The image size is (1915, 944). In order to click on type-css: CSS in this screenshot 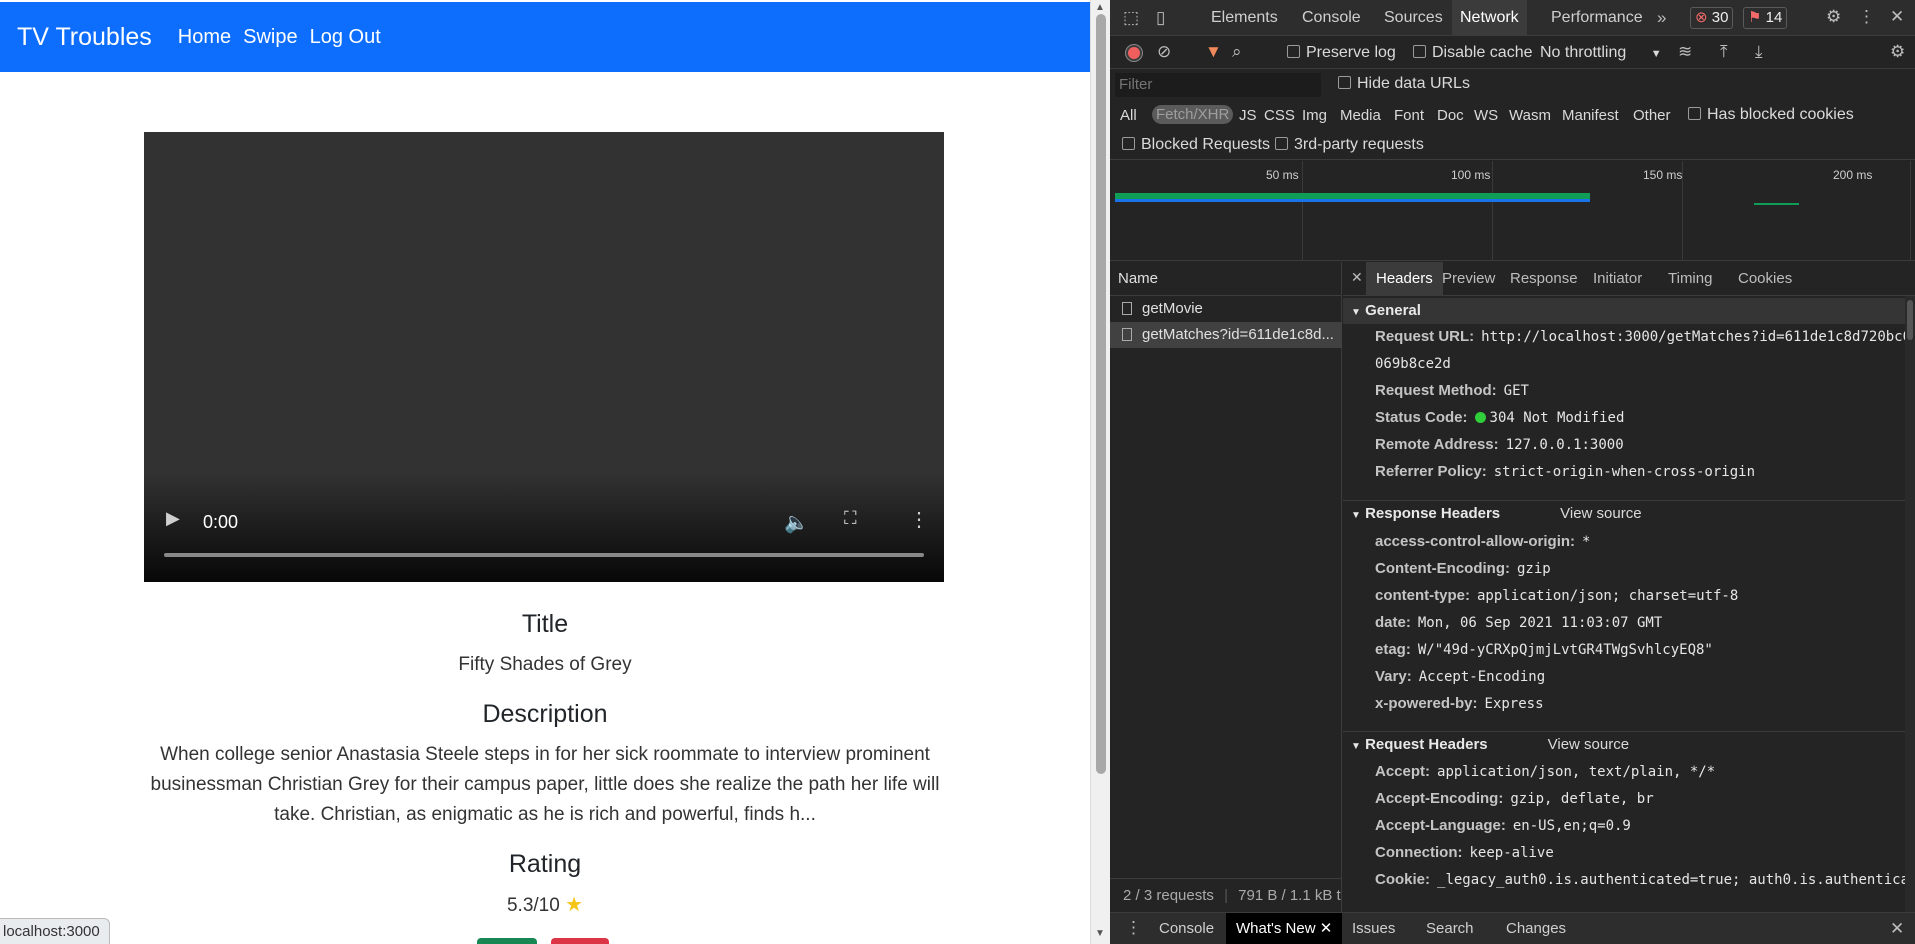, I will do `click(1279, 115)`.